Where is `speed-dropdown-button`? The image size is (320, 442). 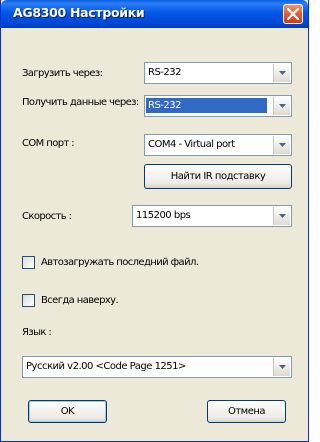 speed-dropdown-button is located at coordinates (281, 216).